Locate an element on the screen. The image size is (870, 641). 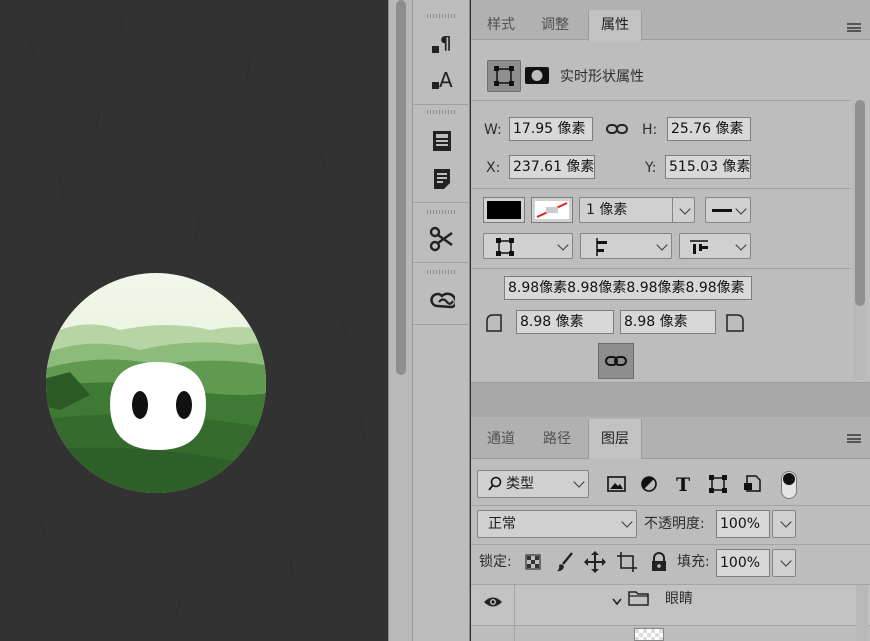
path-ops-icon is located at coordinates (505, 247).